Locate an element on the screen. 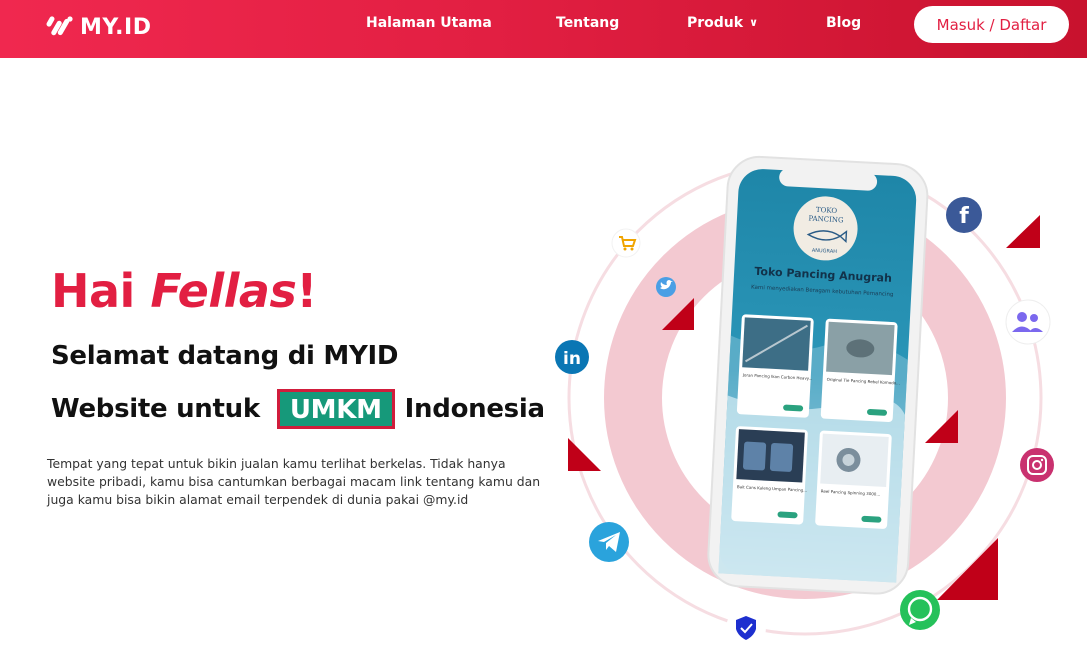 The height and width of the screenshot is (652, 1087). chevron-down-icon: ∨ is located at coordinates (754, 22).